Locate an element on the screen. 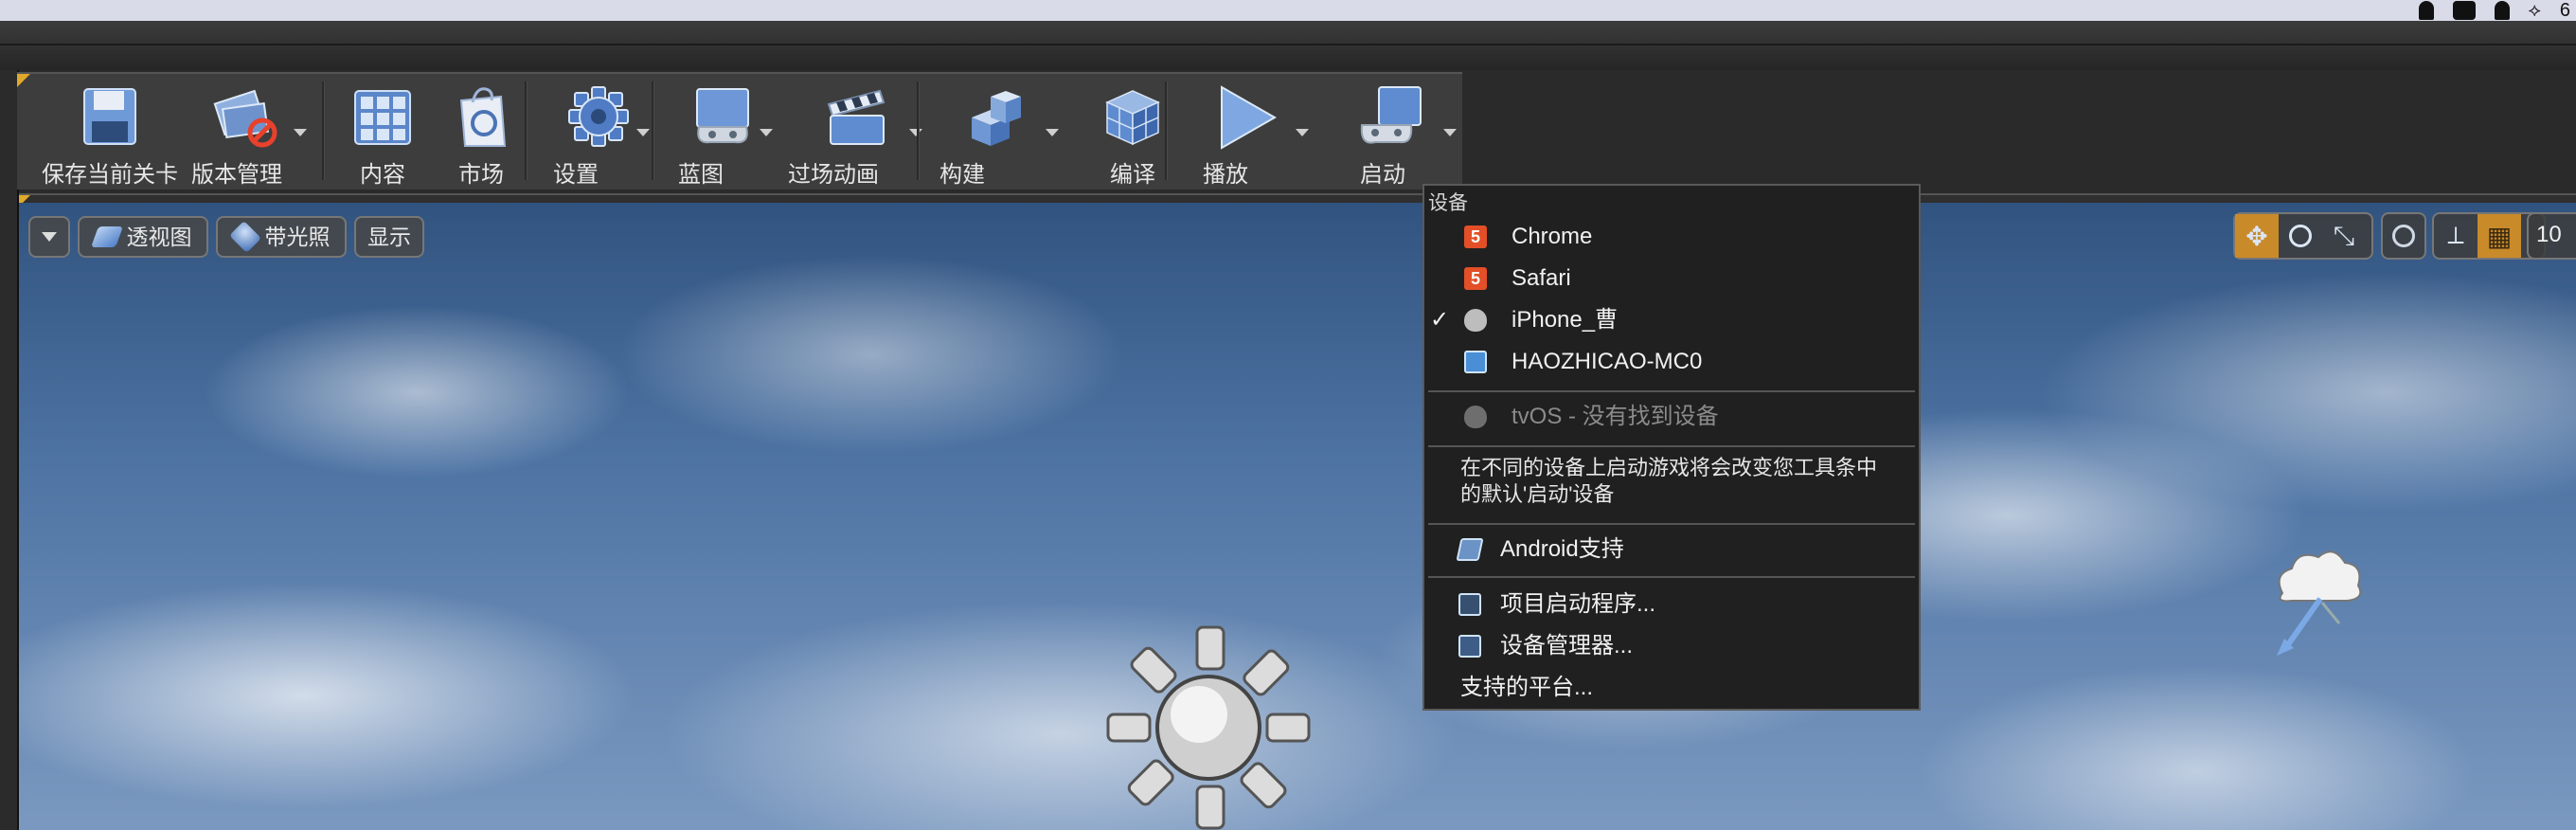 The image size is (2576, 830). source-control-icon is located at coordinates (245, 118).